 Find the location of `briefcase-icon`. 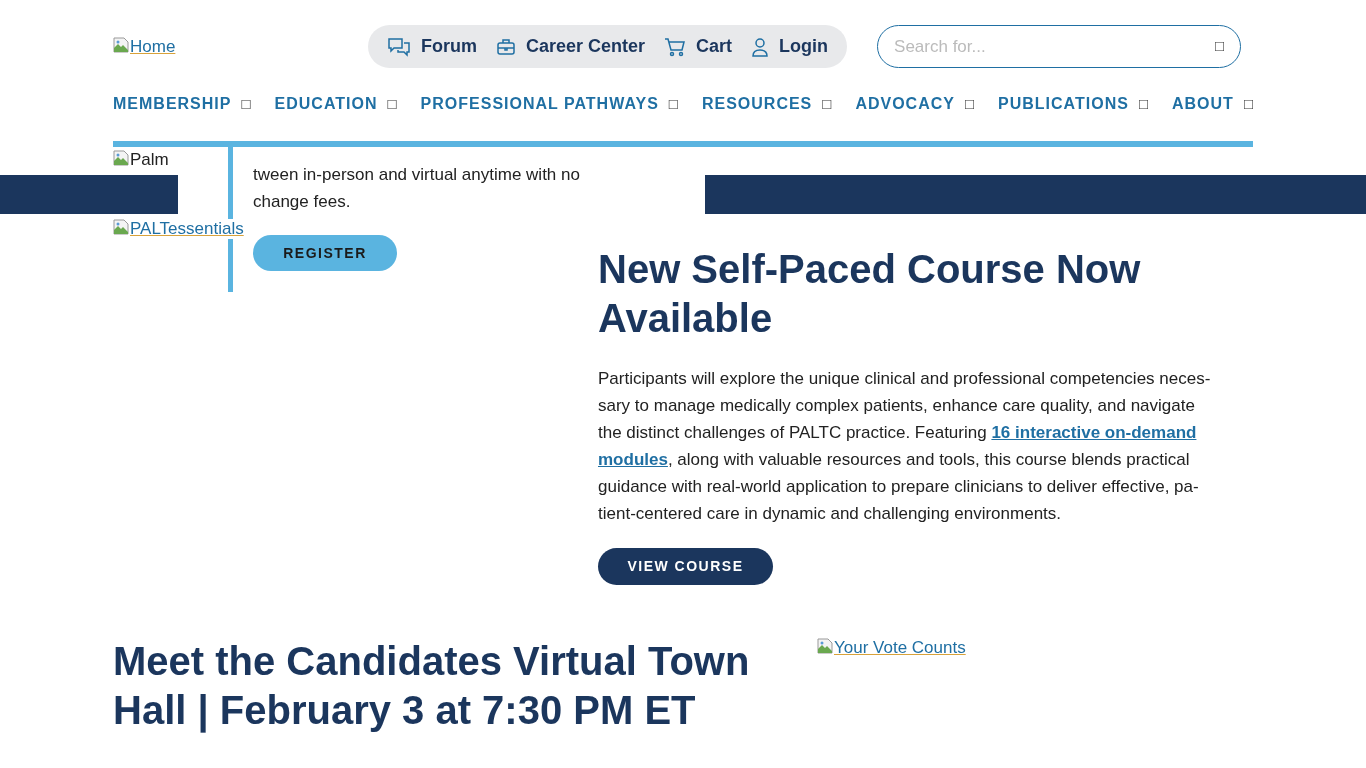

briefcase-icon is located at coordinates (506, 46).